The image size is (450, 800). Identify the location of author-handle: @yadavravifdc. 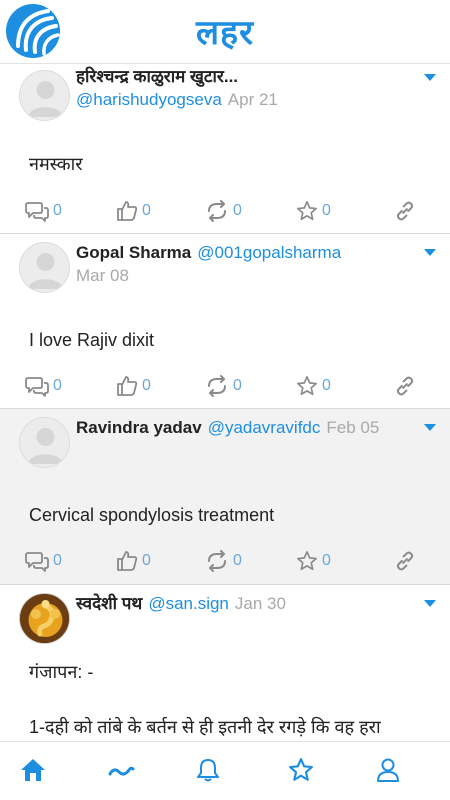
(264, 427).